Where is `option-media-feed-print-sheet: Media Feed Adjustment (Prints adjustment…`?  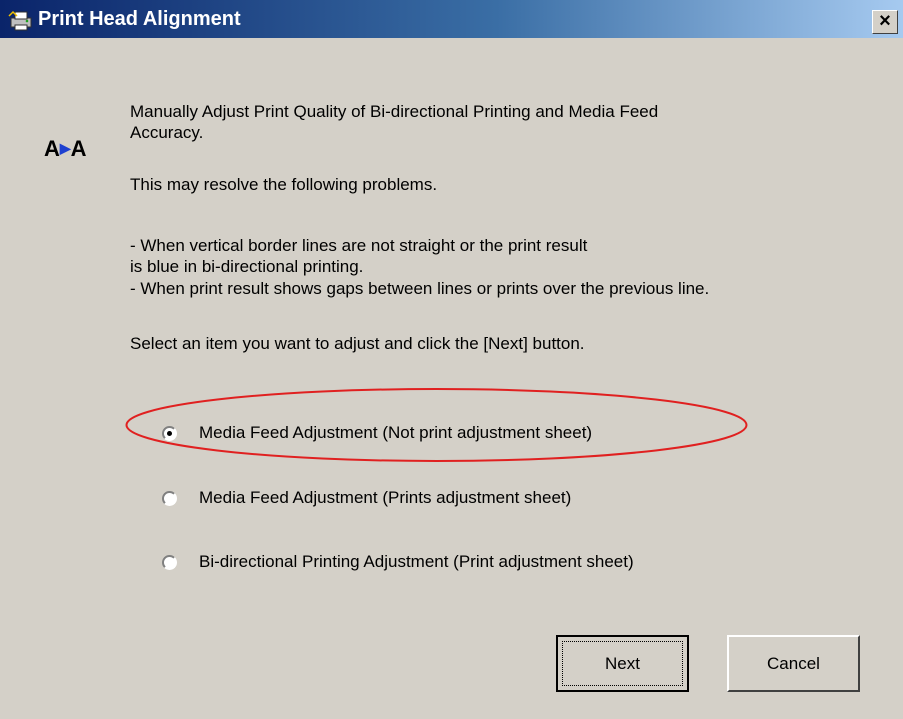 option-media-feed-print-sheet: Media Feed Adjustment (Prints adjustment… is located at coordinates (366, 498).